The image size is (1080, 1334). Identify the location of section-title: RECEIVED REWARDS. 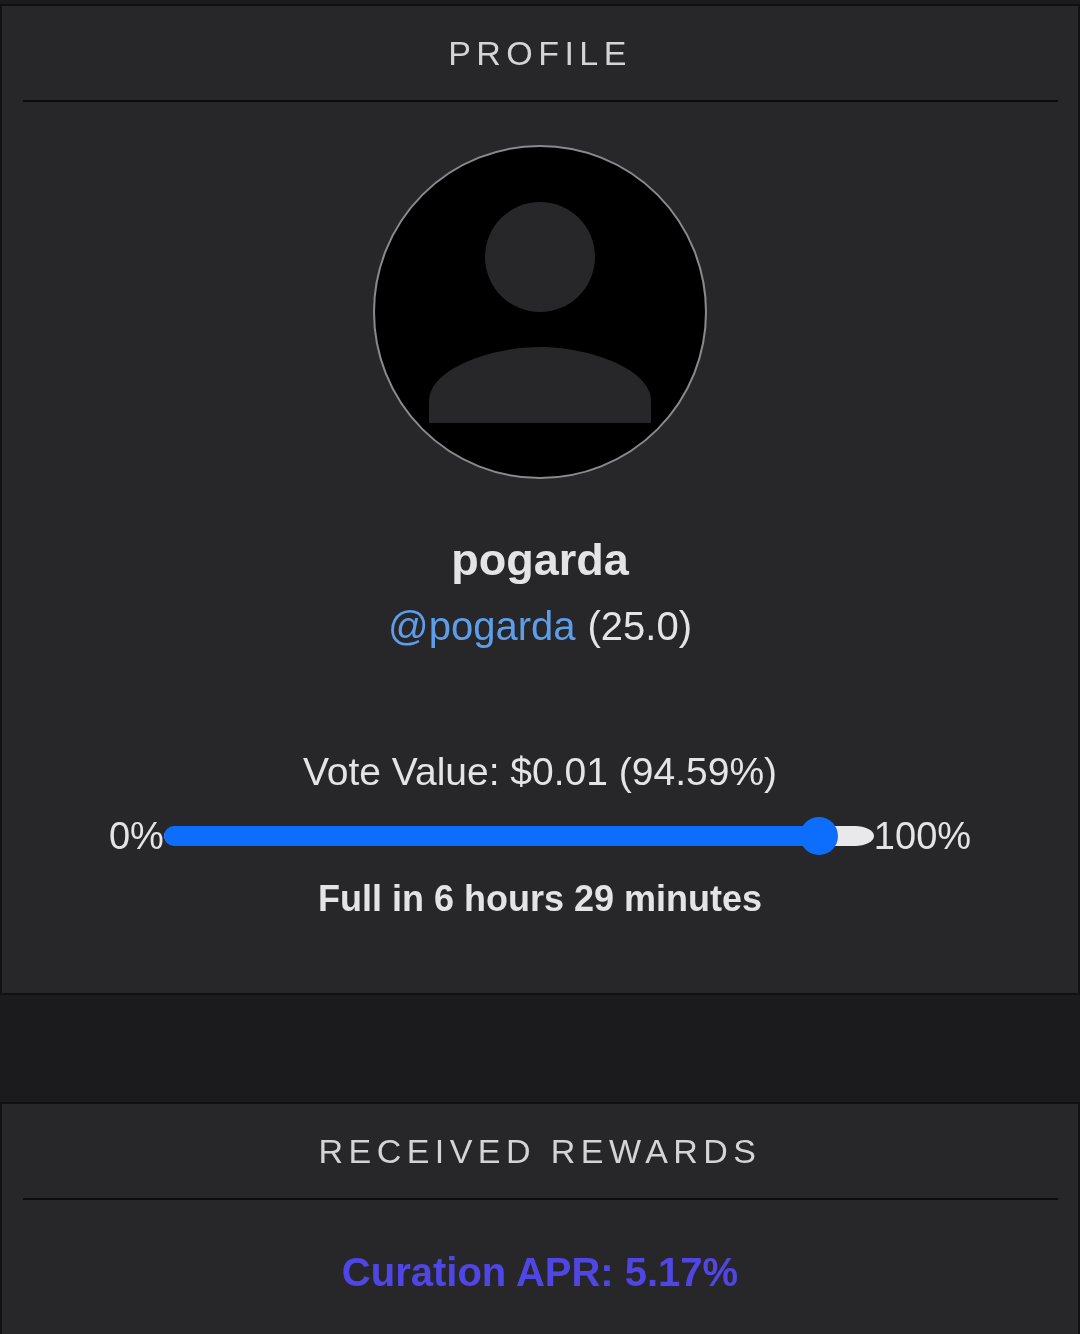
(540, 1151).